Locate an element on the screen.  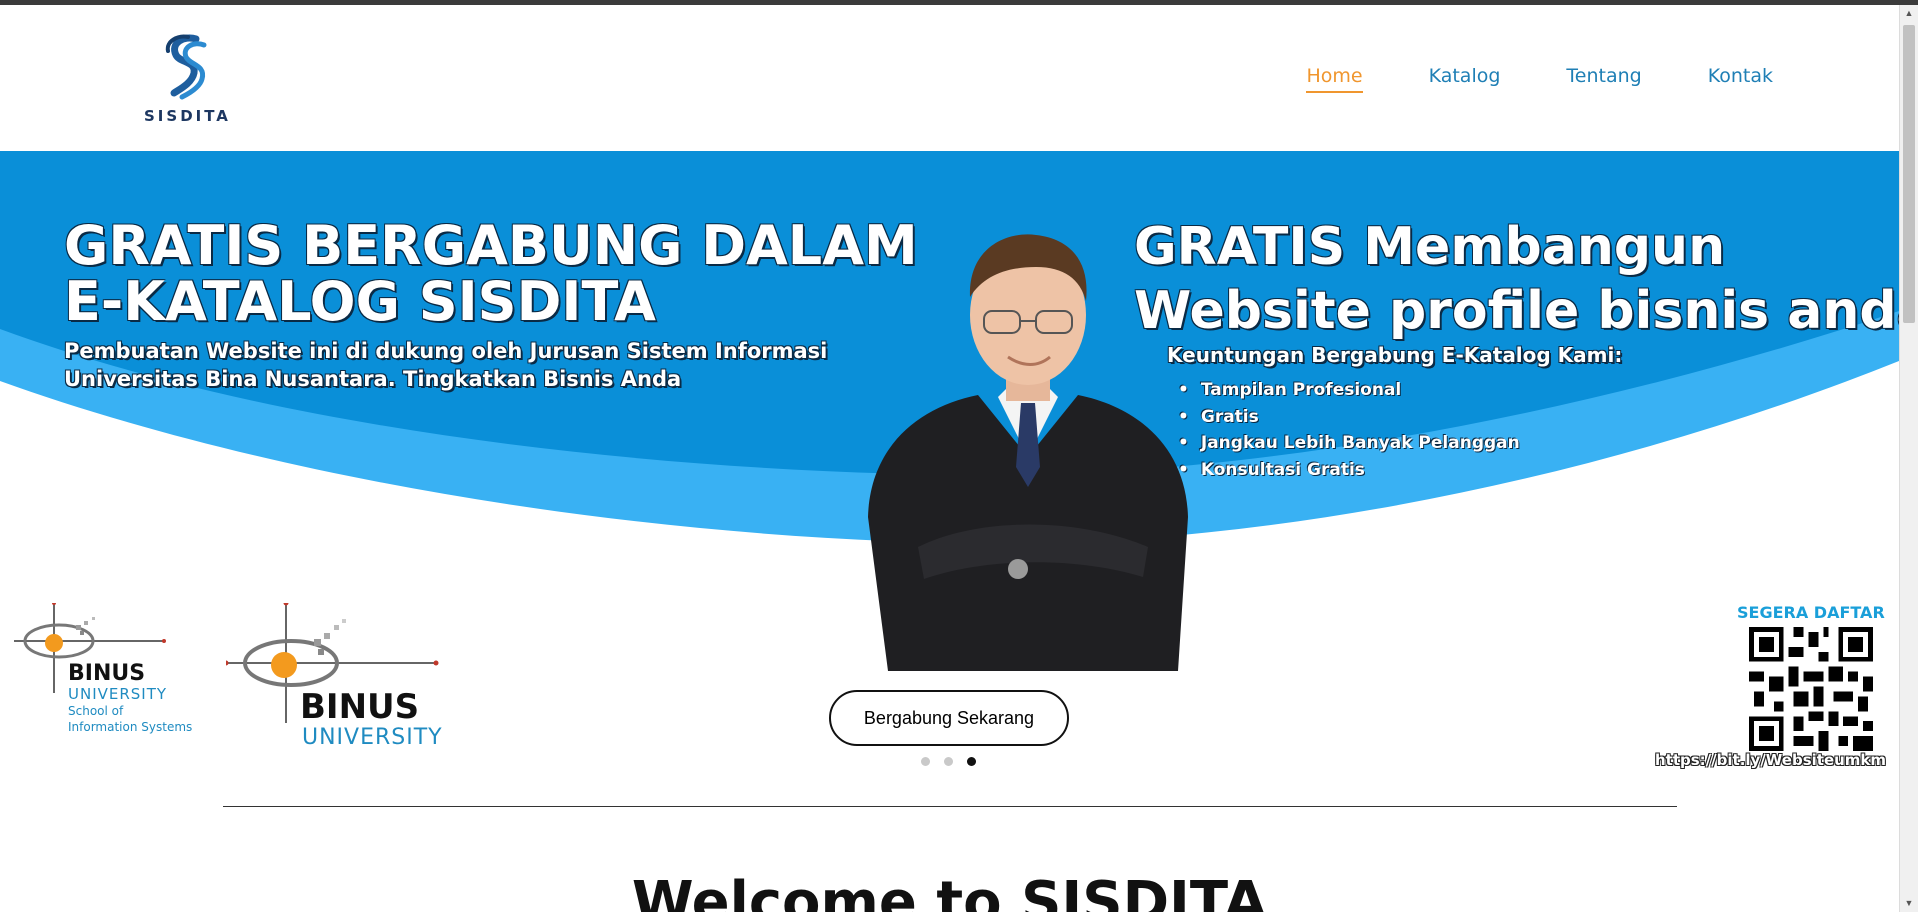
carousel-next-arrow-icon: › is located at coordinates (1869, 459).